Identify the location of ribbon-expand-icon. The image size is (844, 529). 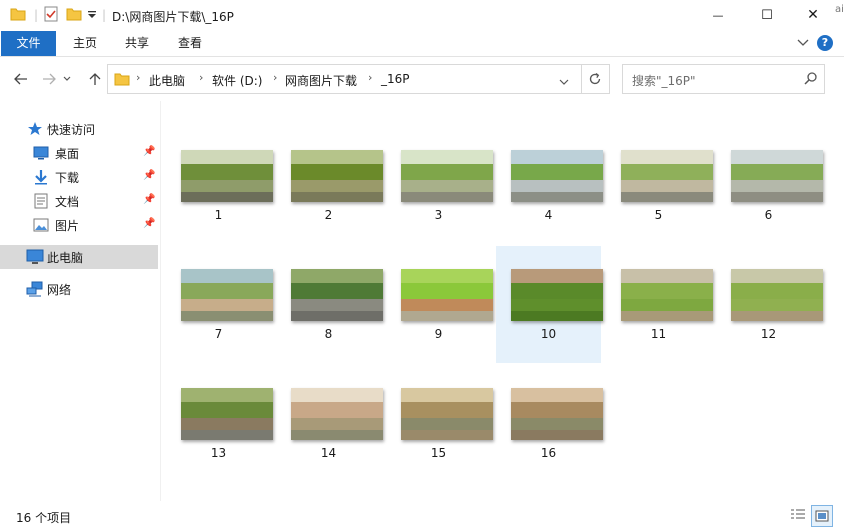
(803, 44).